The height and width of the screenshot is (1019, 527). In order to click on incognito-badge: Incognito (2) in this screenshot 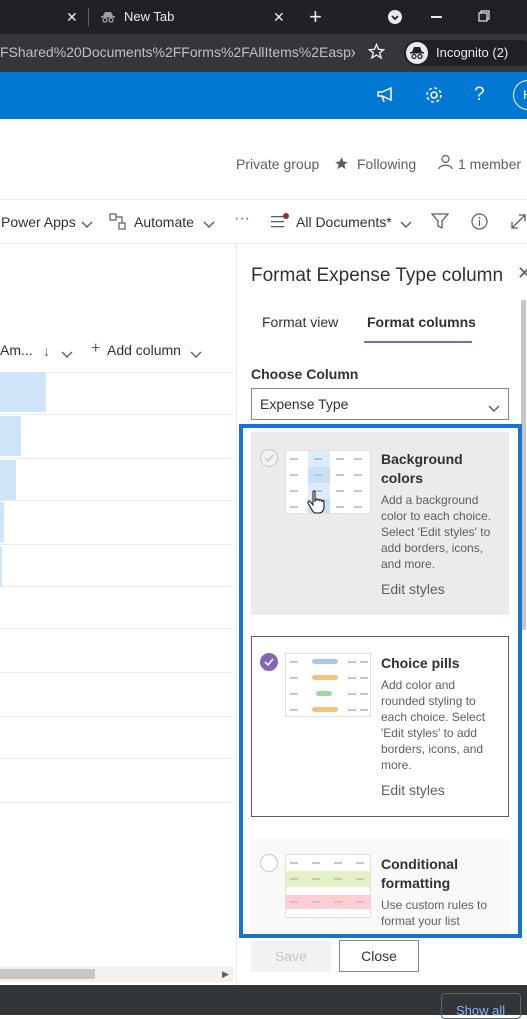, I will do `click(465, 53)`.